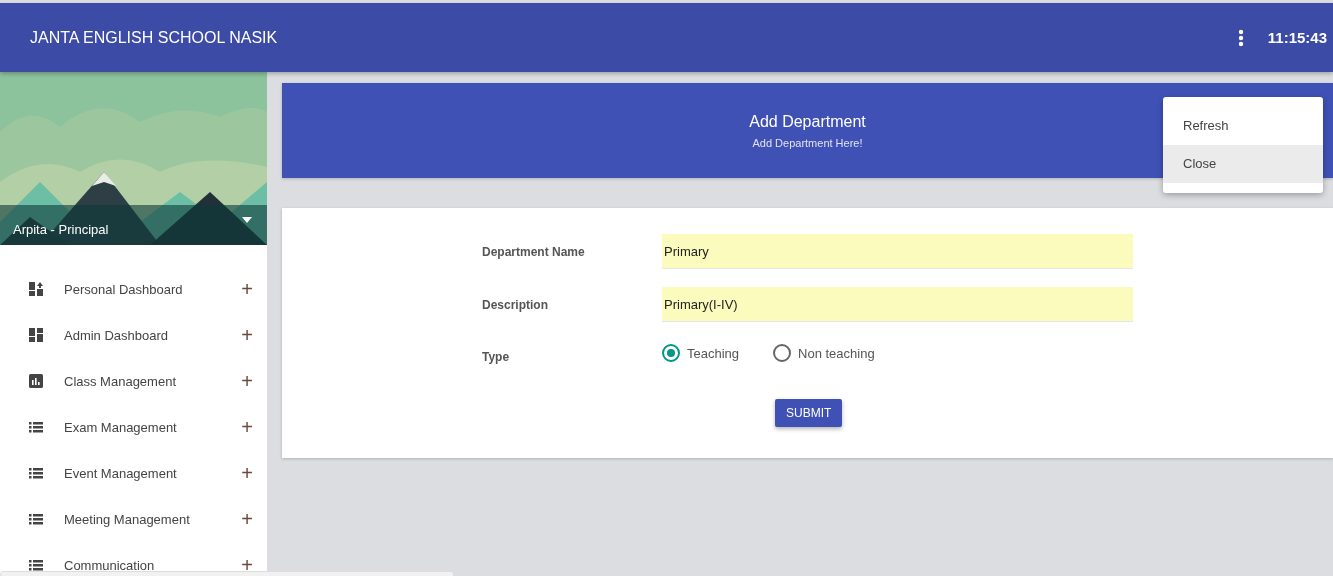  Describe the element at coordinates (133, 381) in the screenshot. I see `sidebar-item: Class Management +` at that location.